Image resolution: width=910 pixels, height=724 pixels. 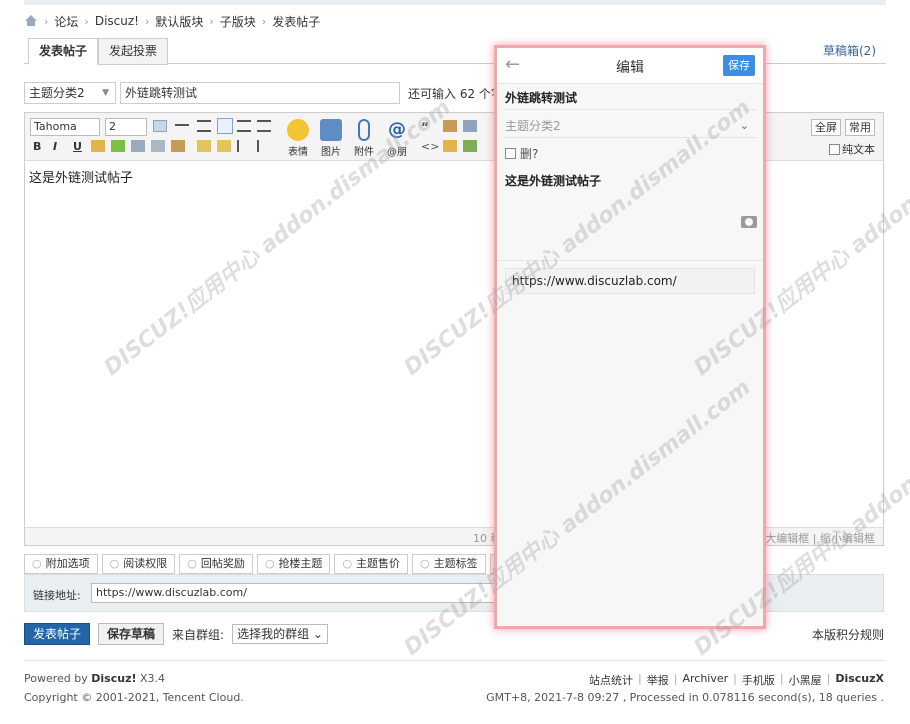 I want to click on align-right-icon, so click(x=244, y=126).